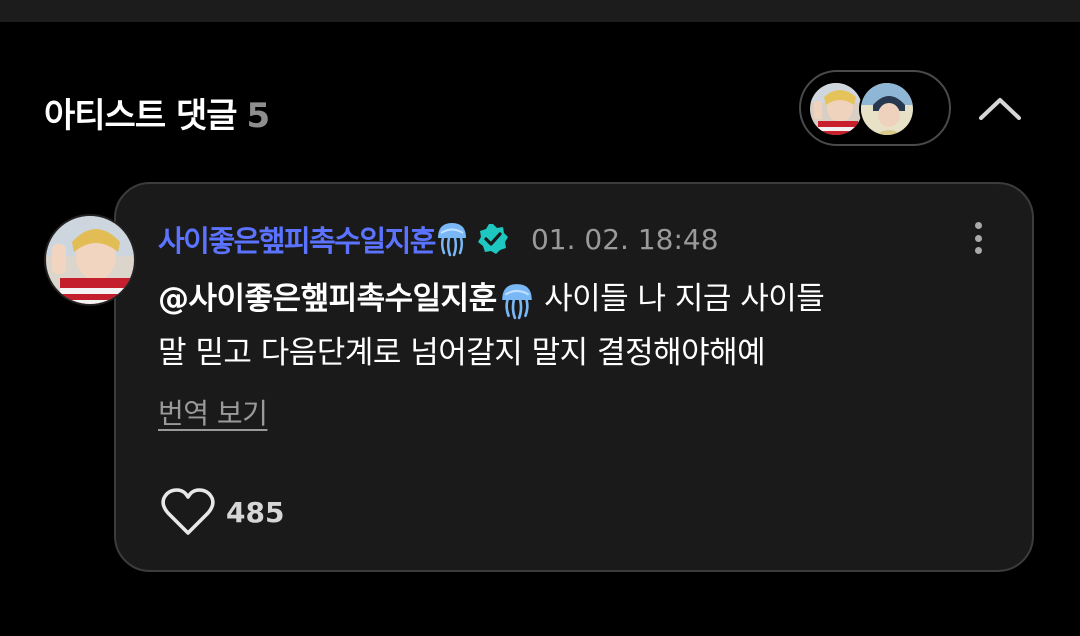 Image resolution: width=1080 pixels, height=636 pixels. What do you see at coordinates (141, 116) in the screenshot?
I see `section-title-text: 아티스트 댓글` at bounding box center [141, 116].